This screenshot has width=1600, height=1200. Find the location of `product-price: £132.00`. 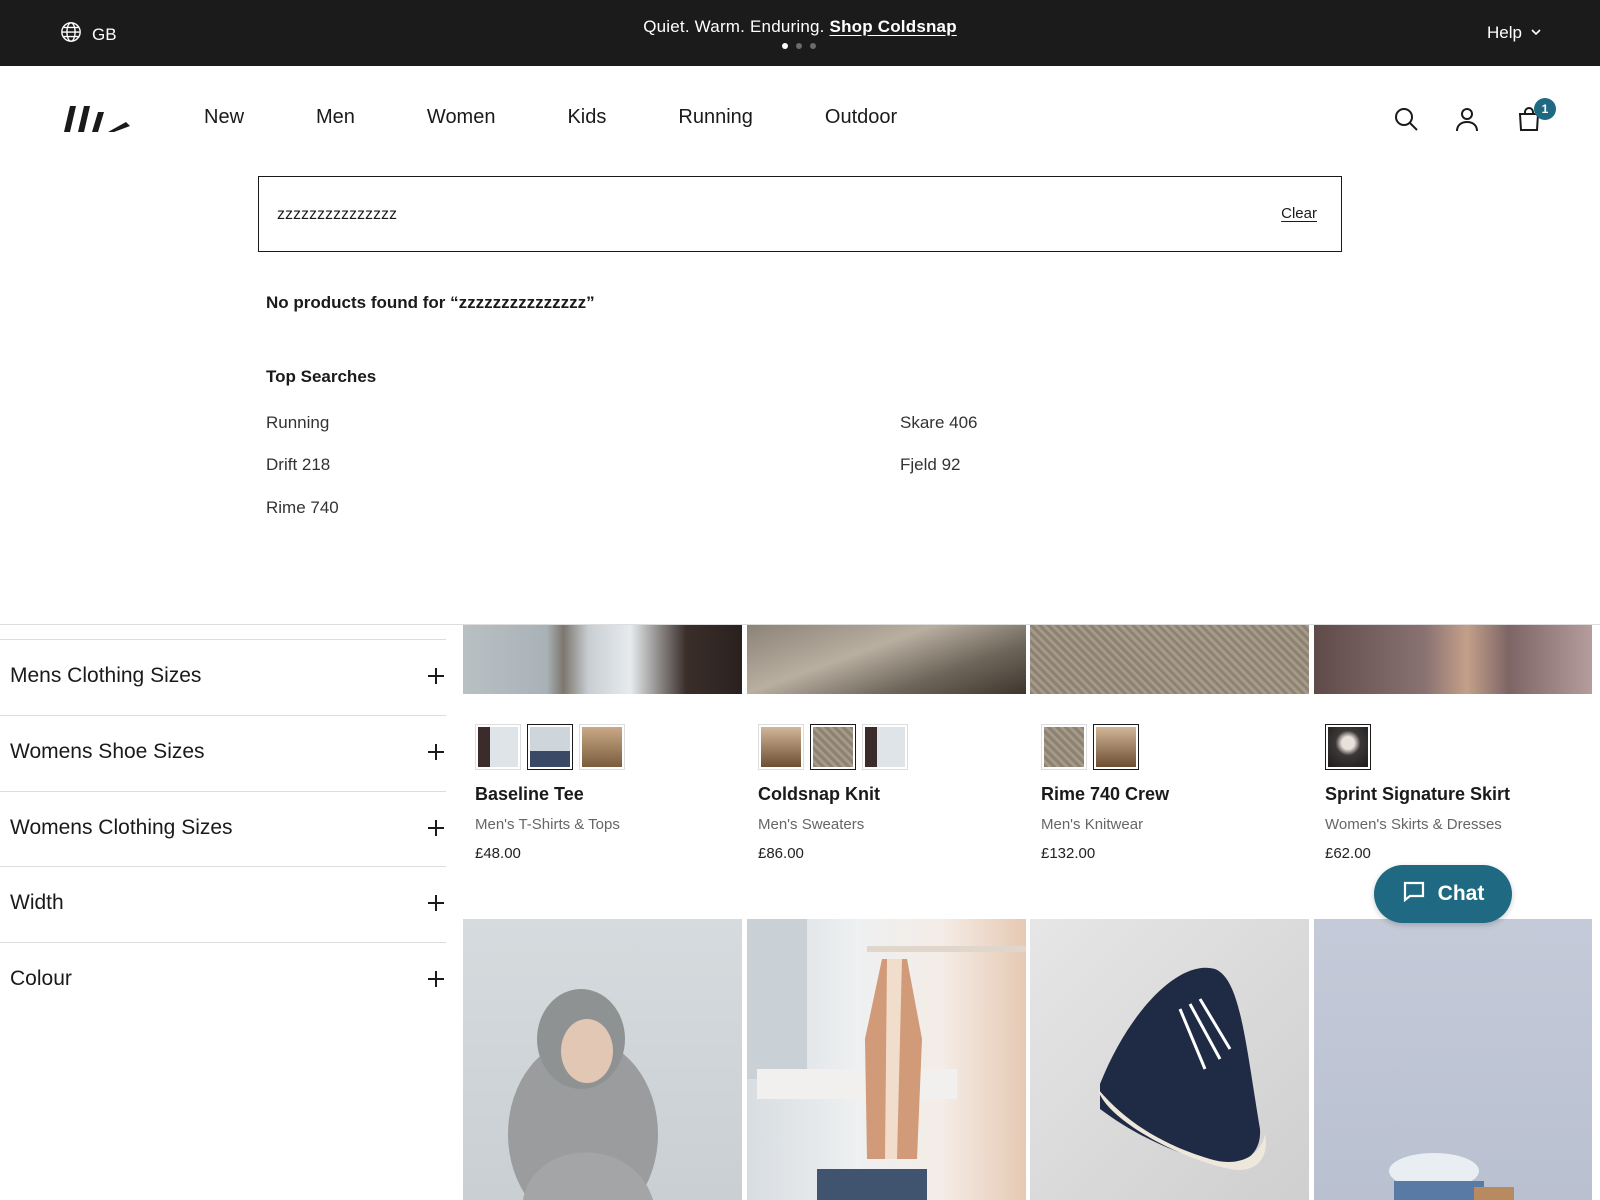

product-price: £132.00 is located at coordinates (1068, 853).